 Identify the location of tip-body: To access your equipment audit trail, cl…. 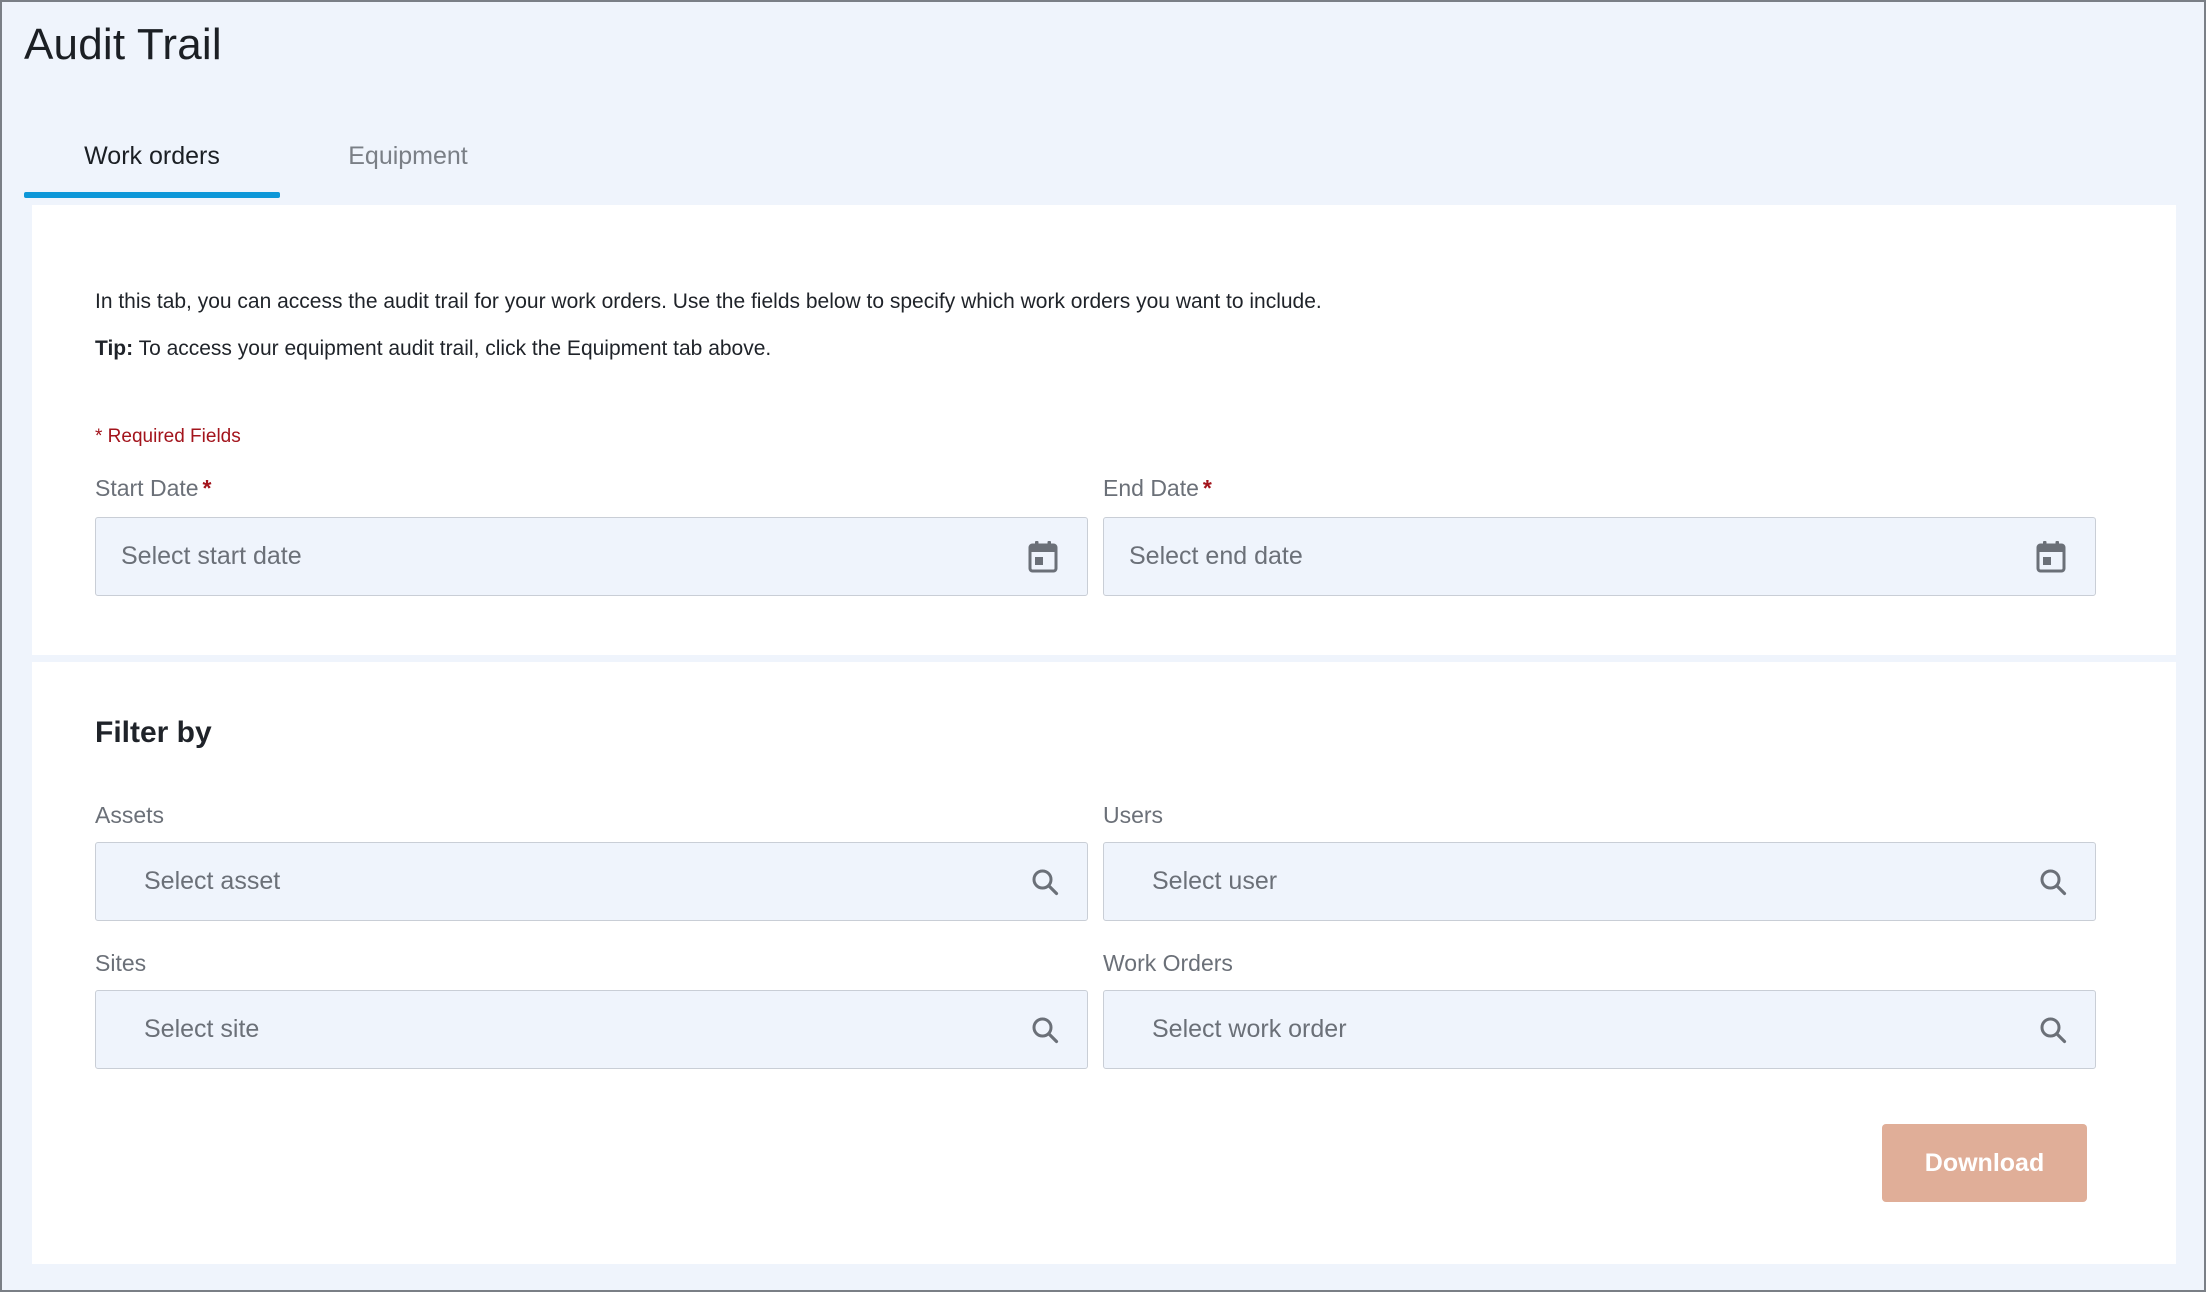
(452, 348).